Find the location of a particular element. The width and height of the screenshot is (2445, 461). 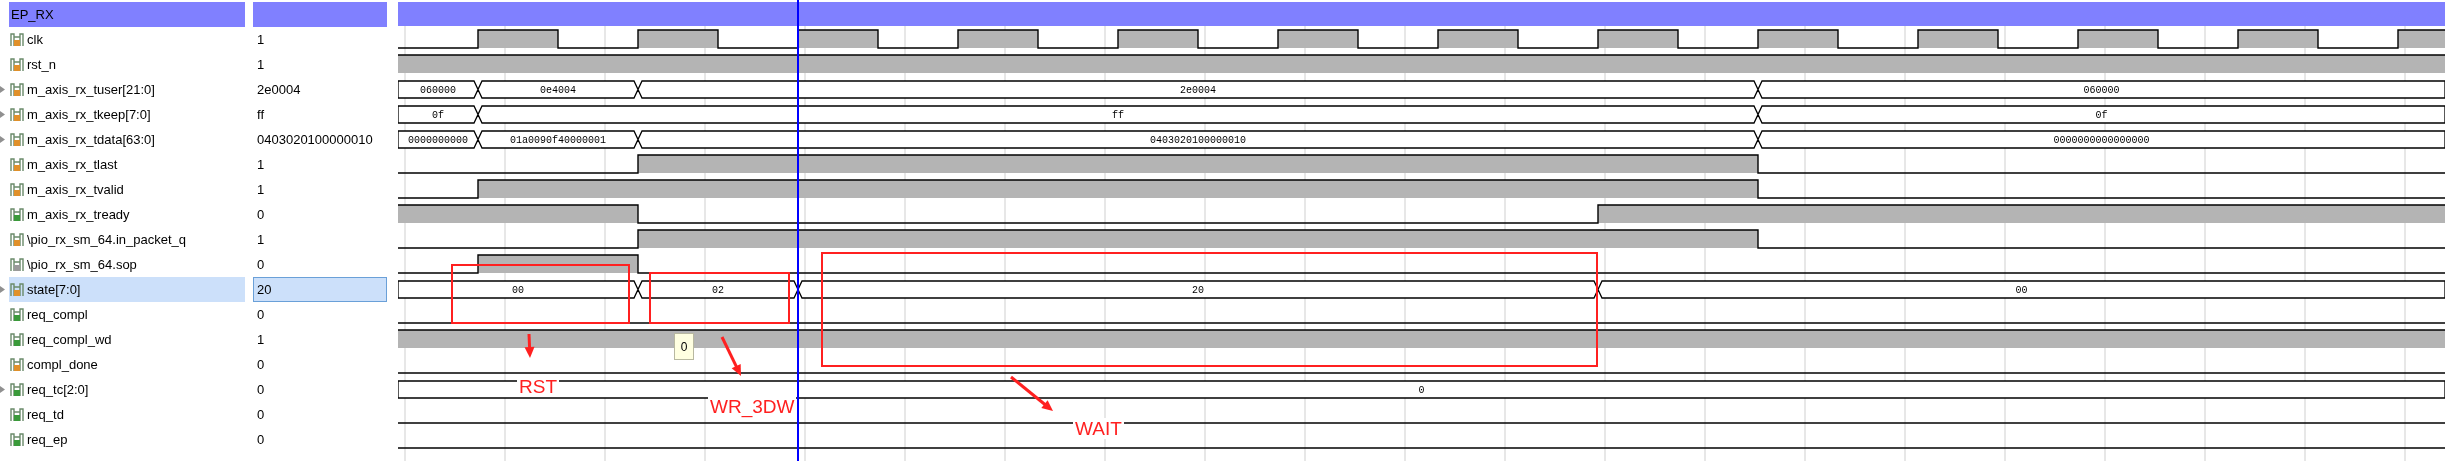

signal-name: req_ep is located at coordinates (127, 439).